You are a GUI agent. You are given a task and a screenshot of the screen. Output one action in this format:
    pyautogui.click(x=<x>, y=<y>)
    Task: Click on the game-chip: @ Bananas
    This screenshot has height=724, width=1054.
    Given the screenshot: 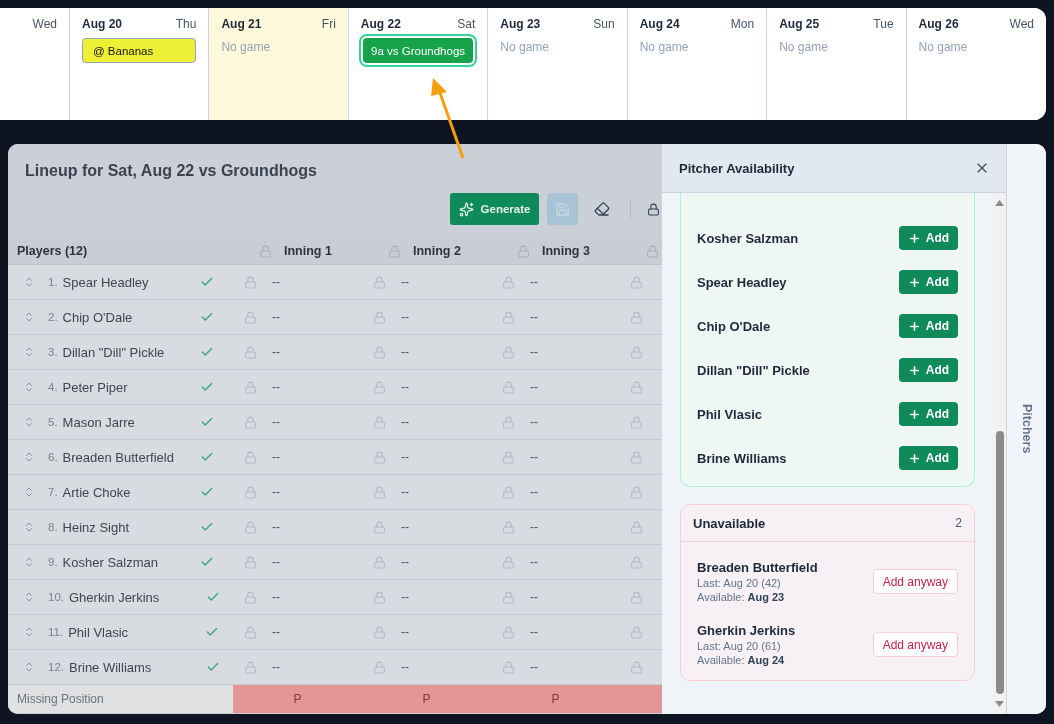 What is the action you would take?
    pyautogui.click(x=139, y=50)
    